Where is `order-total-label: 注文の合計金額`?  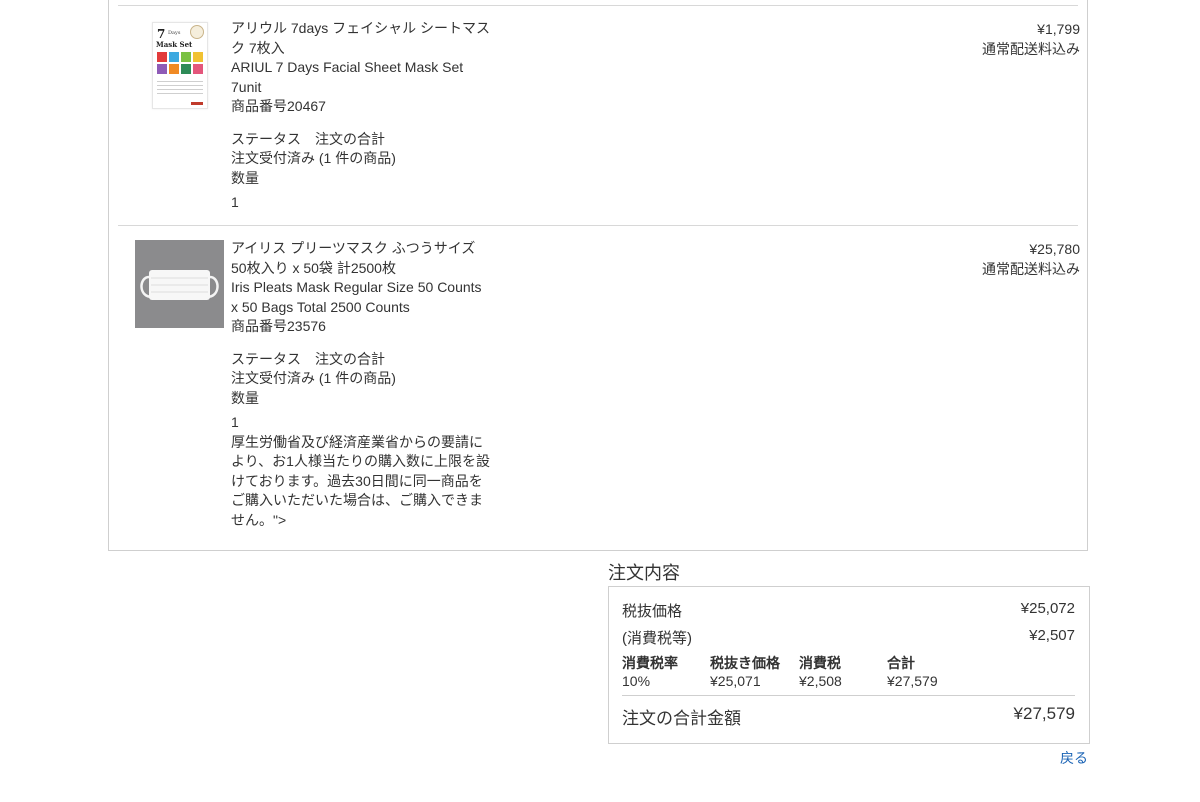 order-total-label: 注文の合計金額 is located at coordinates (681, 718).